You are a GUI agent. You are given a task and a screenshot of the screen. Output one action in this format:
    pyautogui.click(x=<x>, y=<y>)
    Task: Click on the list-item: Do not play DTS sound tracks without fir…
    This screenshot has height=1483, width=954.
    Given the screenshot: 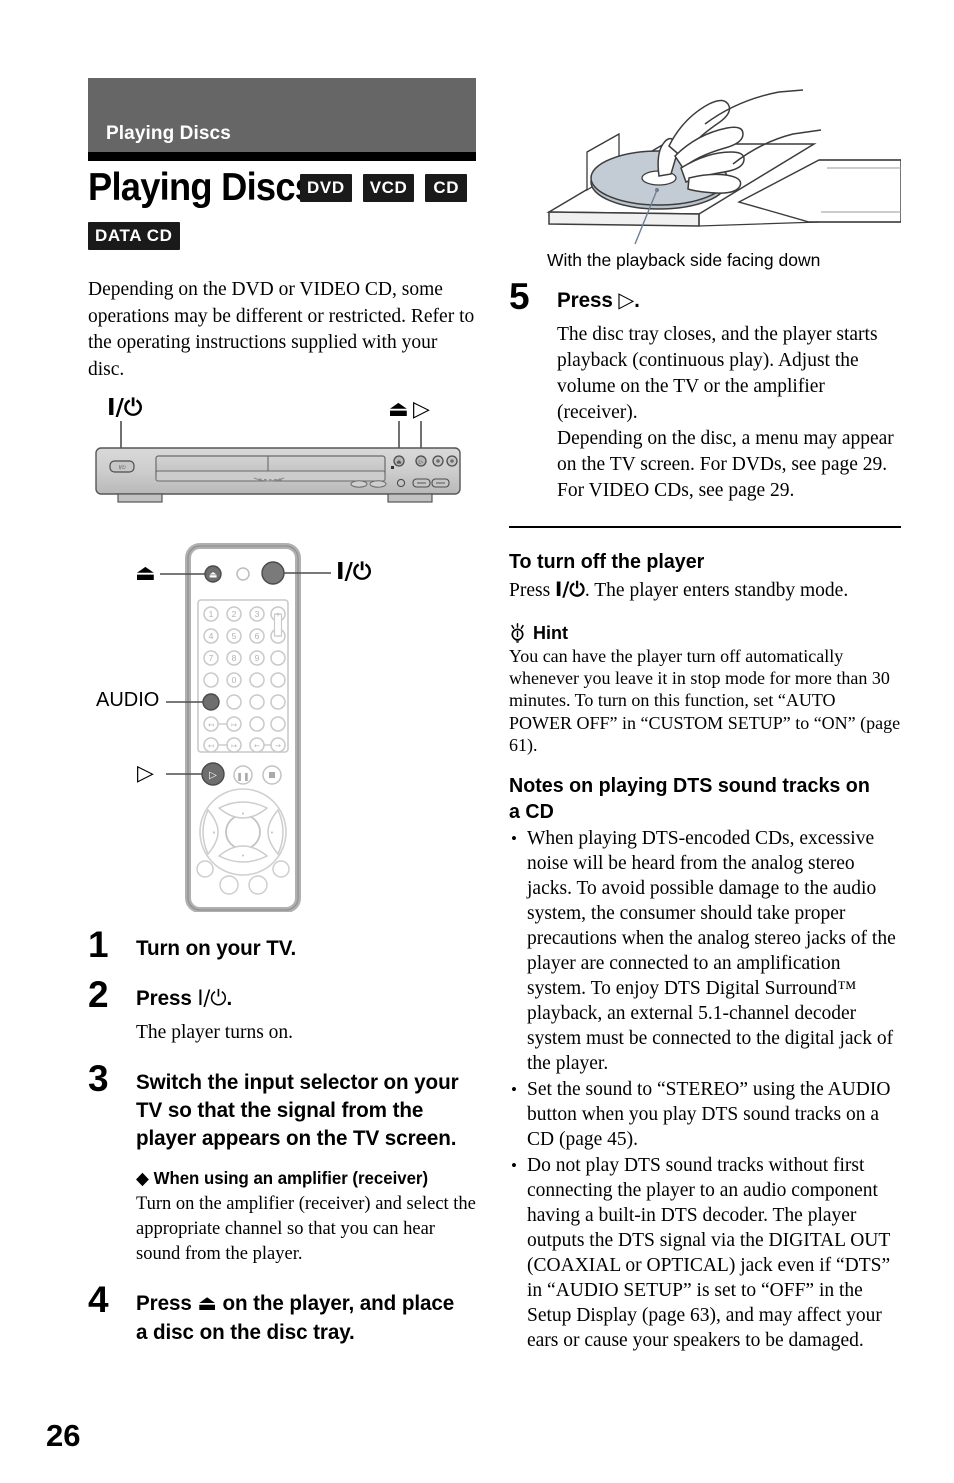 What is the action you would take?
    pyautogui.click(x=705, y=1253)
    